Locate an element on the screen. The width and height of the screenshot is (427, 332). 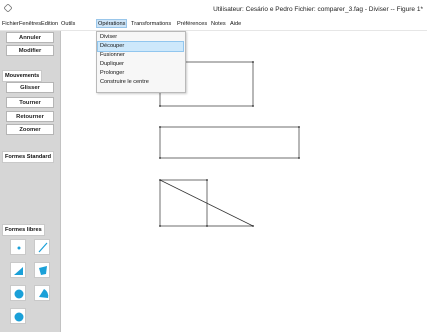
menu-outils: Outils is located at coordinates (68, 24).